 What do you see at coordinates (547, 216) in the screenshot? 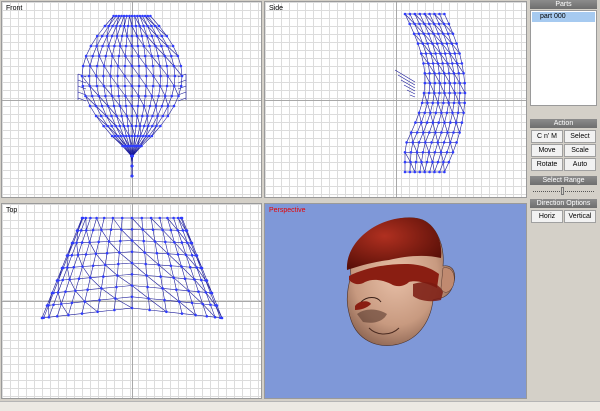
I see `horiz-button: Horiz` at bounding box center [547, 216].